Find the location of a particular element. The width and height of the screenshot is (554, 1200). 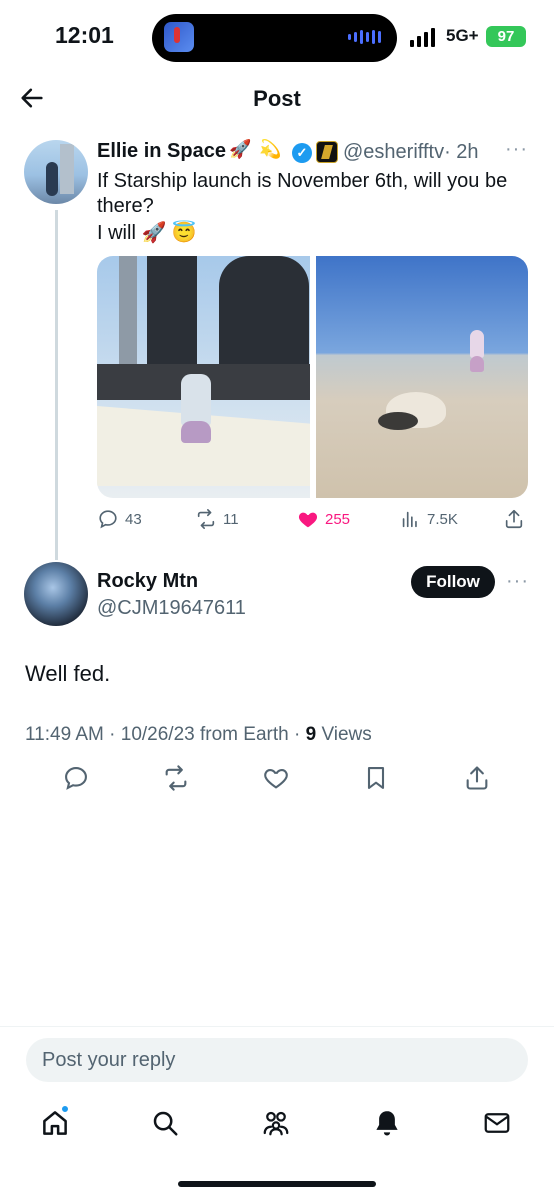

views-label: Views is located at coordinates (346, 734).